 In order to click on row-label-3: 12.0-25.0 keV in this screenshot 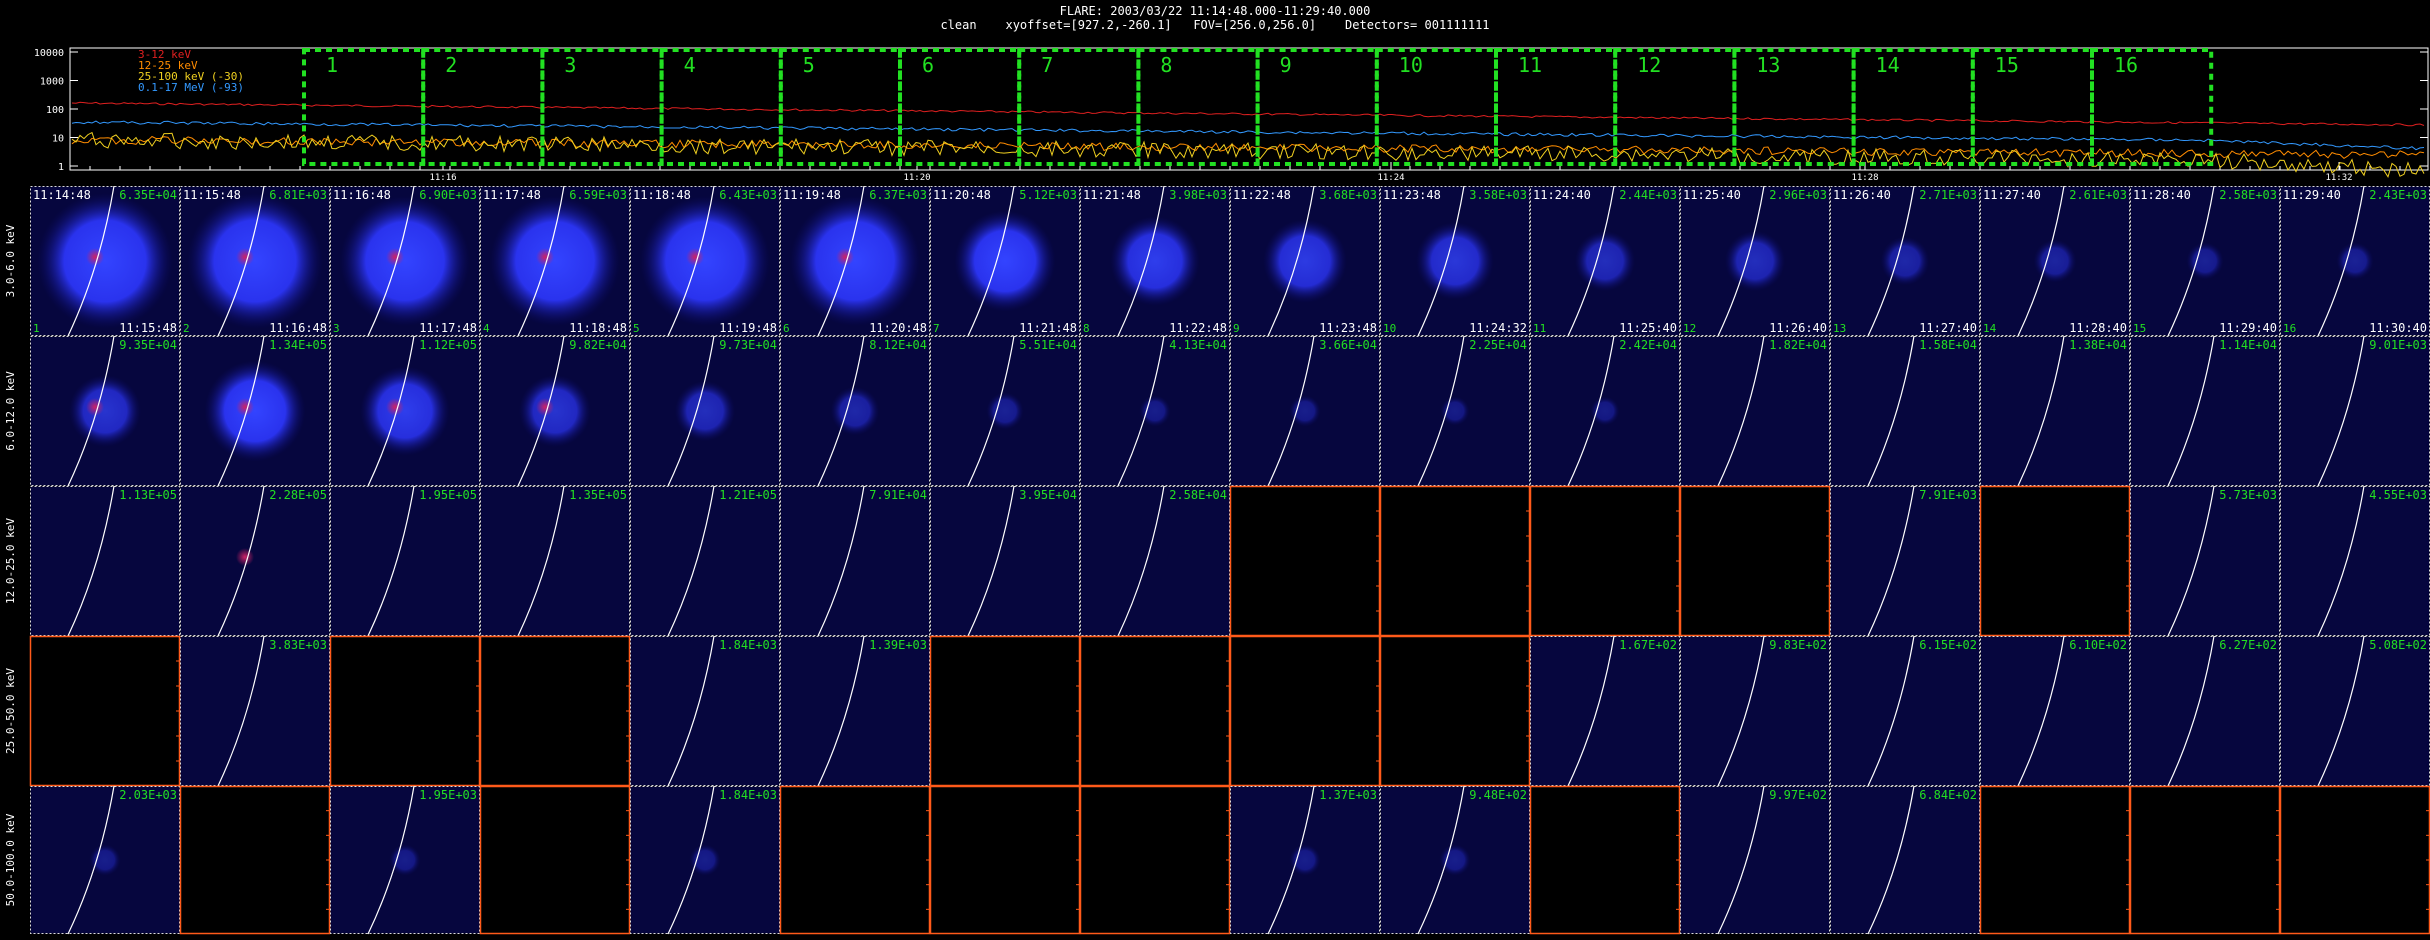, I will do `click(10, 561)`.